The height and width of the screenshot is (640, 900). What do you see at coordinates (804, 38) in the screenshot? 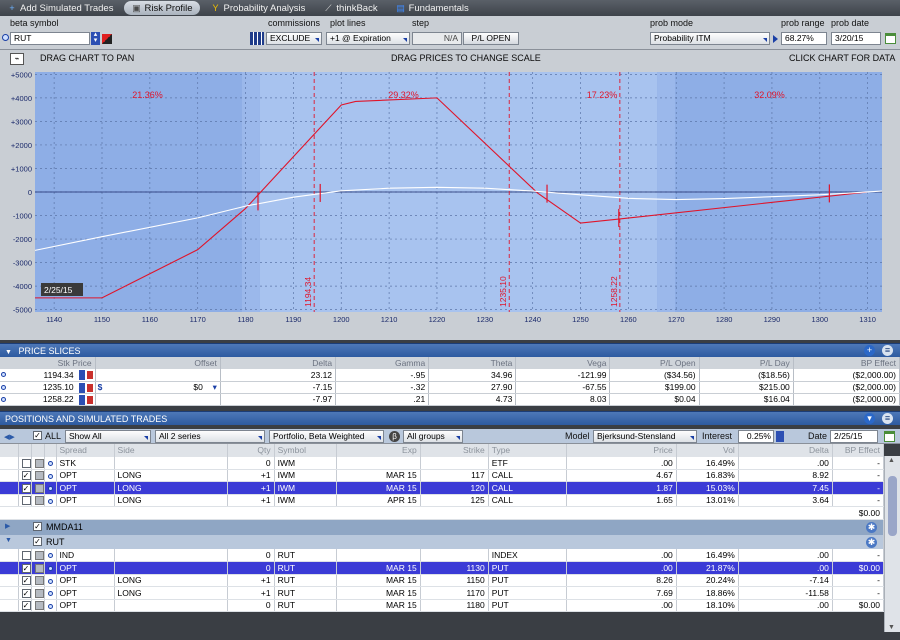
I see `prob-range-input: 68.27%` at bounding box center [804, 38].